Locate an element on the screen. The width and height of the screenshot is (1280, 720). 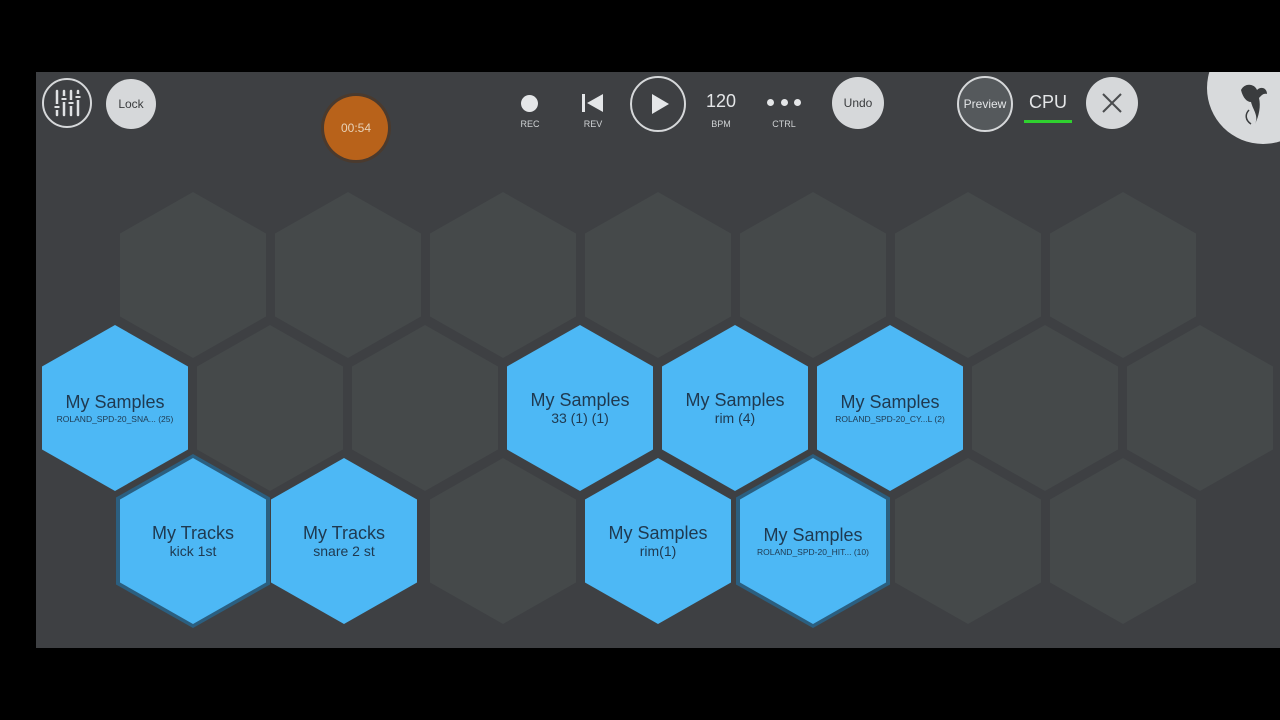
pad-my-samples: My Samples rim(1) is located at coordinates (658, 541).